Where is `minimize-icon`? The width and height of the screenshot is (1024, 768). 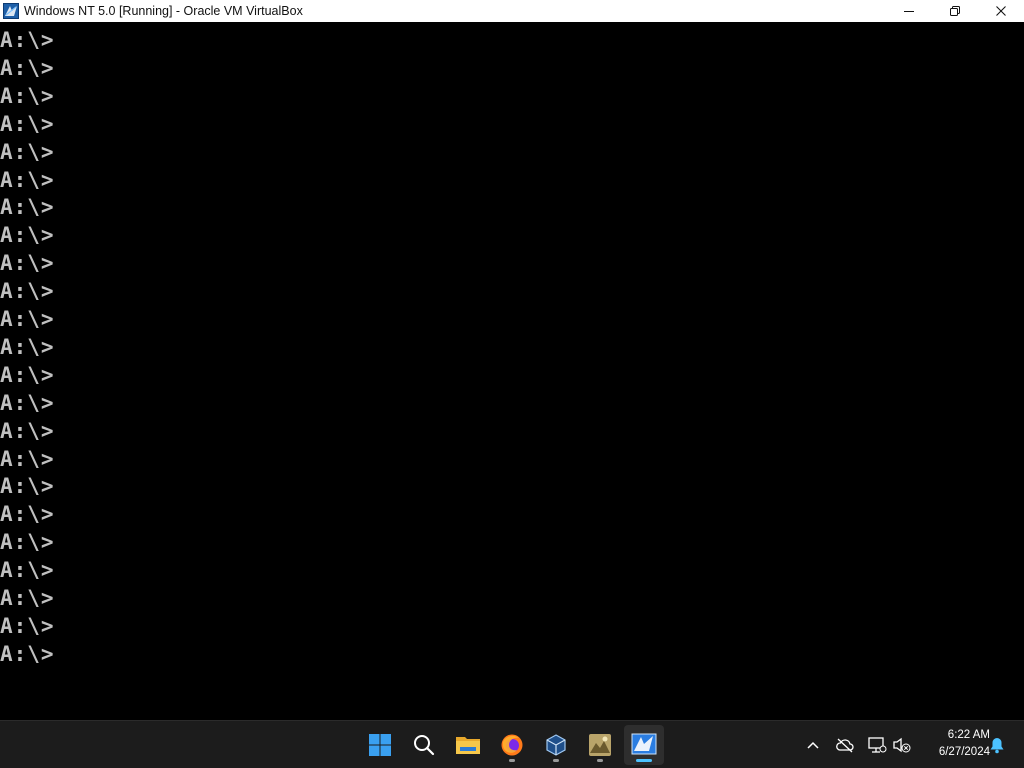 minimize-icon is located at coordinates (909, 11).